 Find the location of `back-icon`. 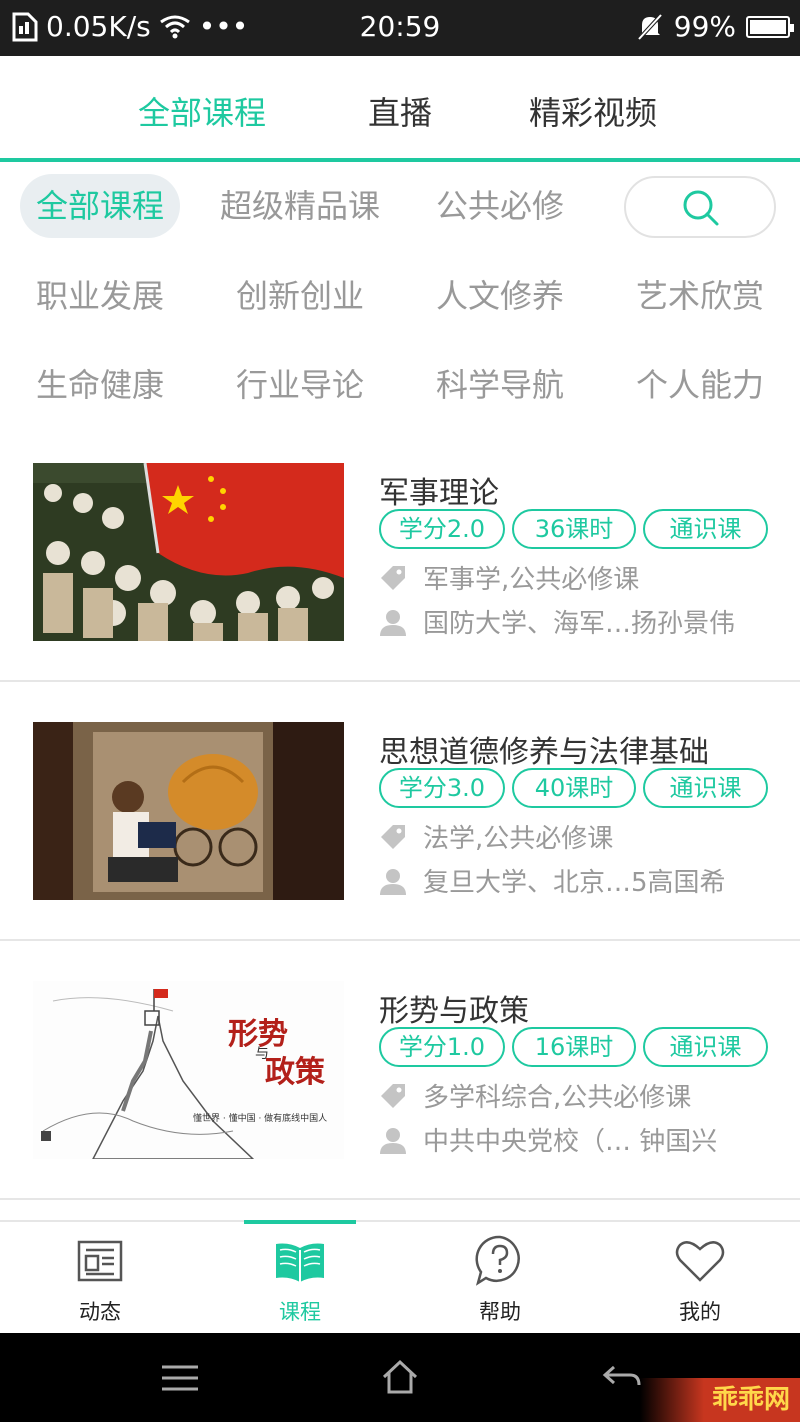

back-icon is located at coordinates (622, 1378).